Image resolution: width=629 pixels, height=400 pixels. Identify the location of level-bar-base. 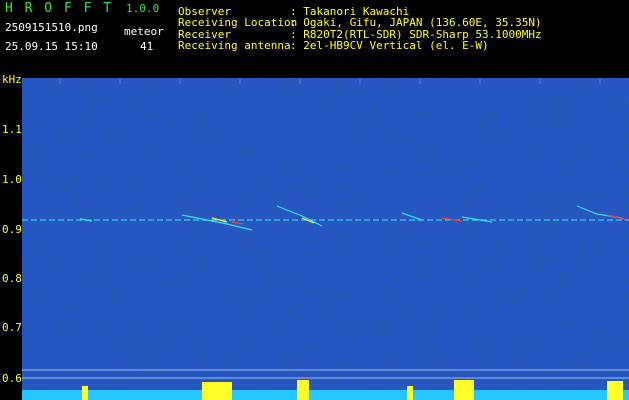
(325, 395).